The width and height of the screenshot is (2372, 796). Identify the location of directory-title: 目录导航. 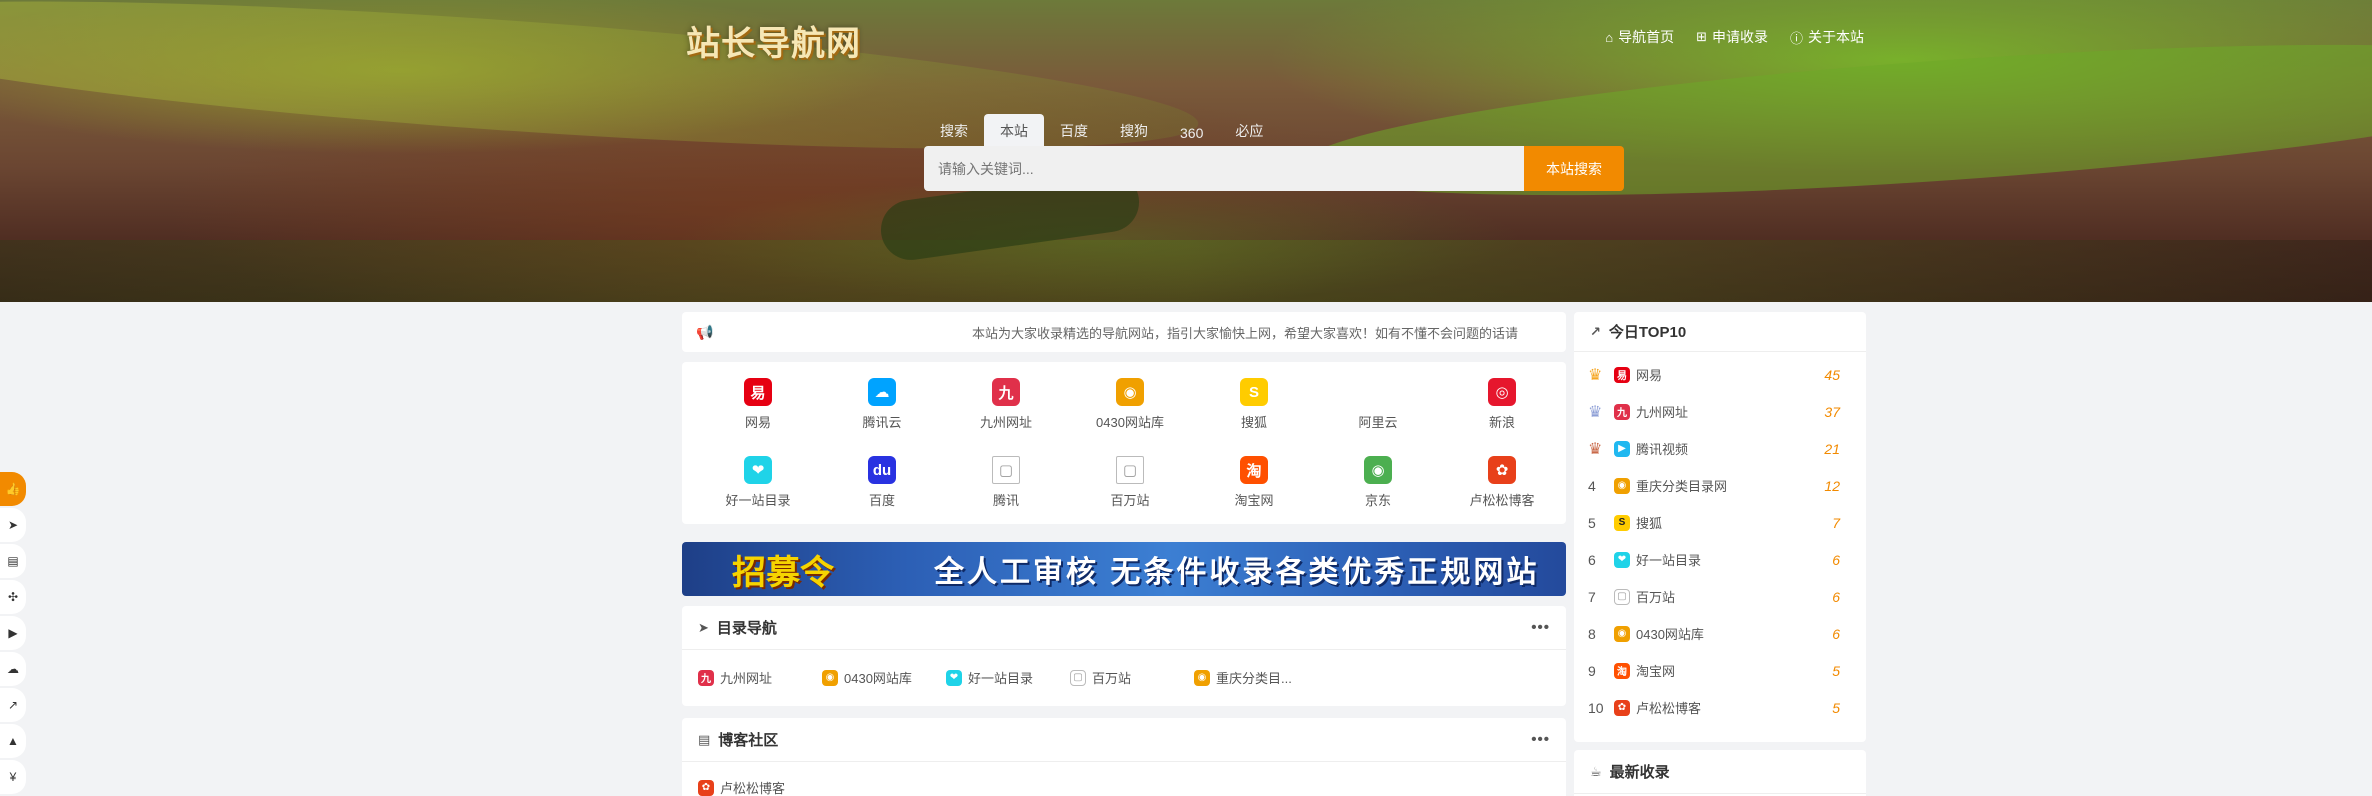
(746, 628).